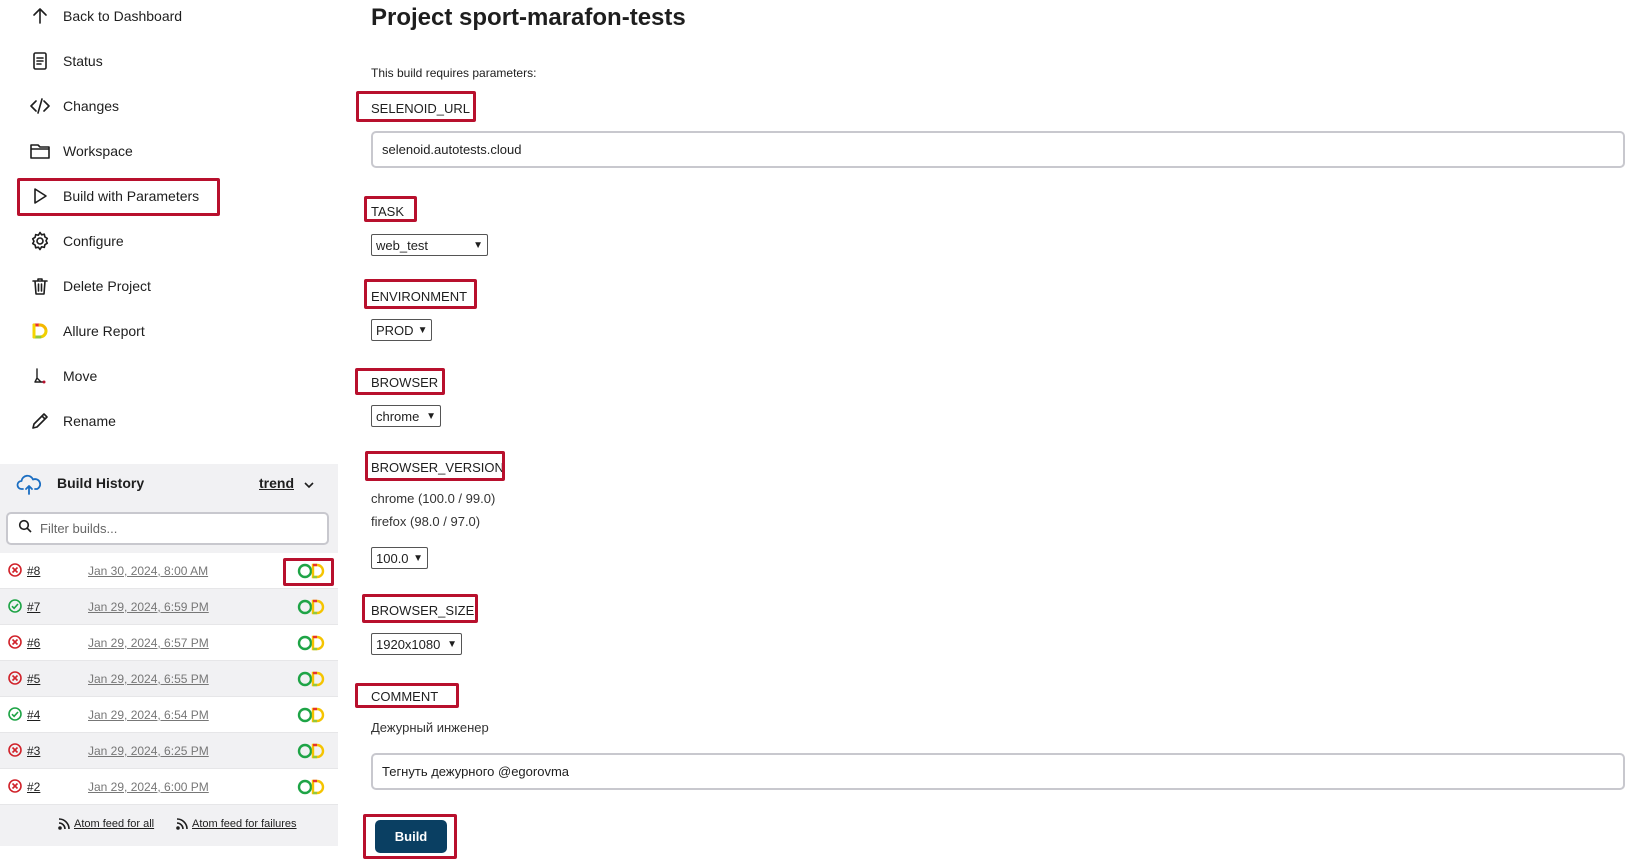 The image size is (1641, 859). Describe the element at coordinates (80, 376) in the screenshot. I see `sidebar-item-label: Move` at that location.